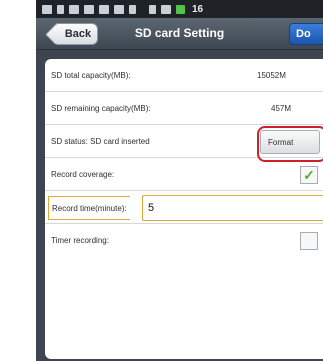  Describe the element at coordinates (184, 174) in the screenshot. I see `record-coverage-row: Record coverage: ✓` at that location.